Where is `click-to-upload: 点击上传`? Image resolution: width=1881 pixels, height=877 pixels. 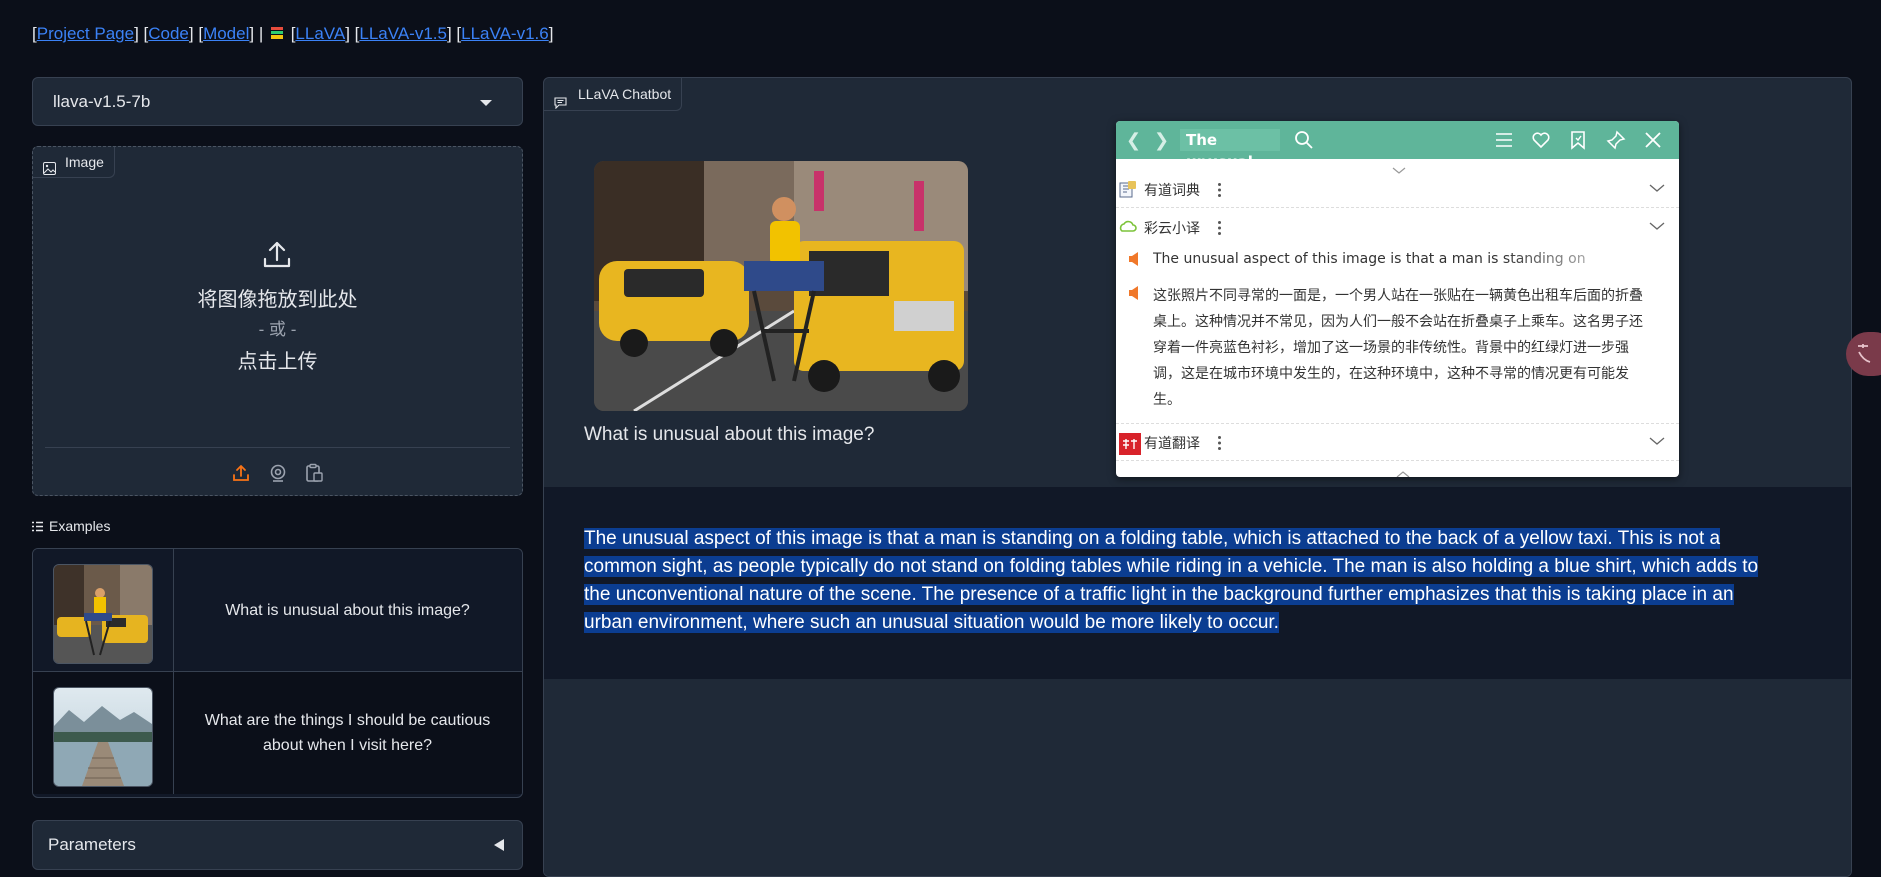
click-to-upload: 点击上传 is located at coordinates (277, 359).